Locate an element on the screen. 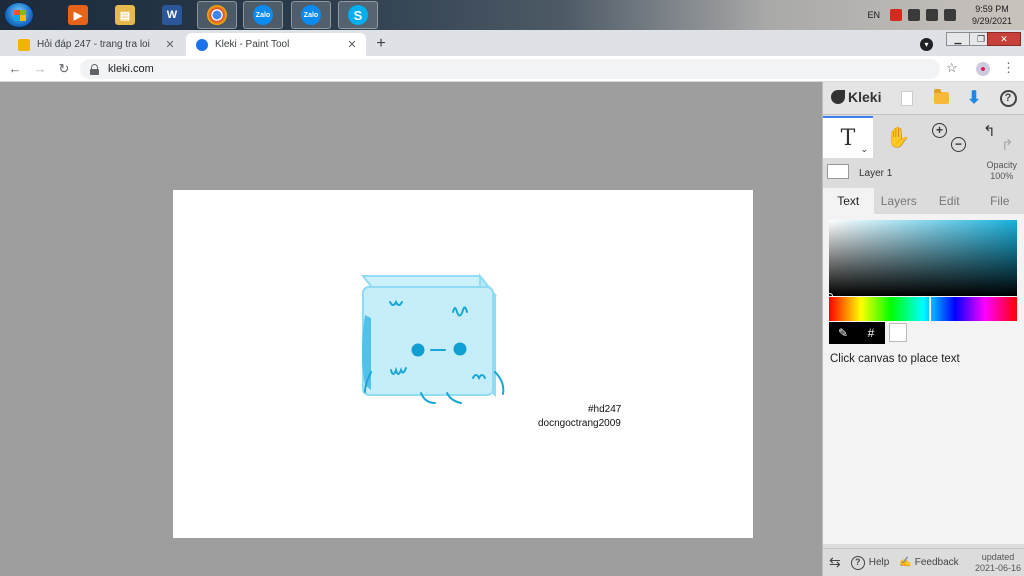 The width and height of the screenshot is (1024, 576). extension-icon is located at coordinates (983, 69).